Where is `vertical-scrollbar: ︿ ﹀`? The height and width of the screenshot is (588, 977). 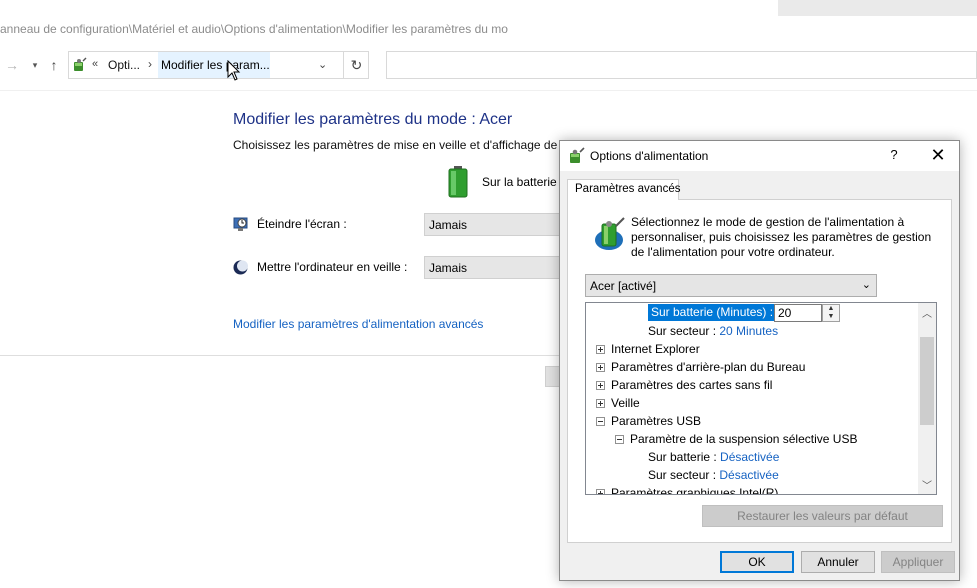 vertical-scrollbar: ︿ ﹀ is located at coordinates (927, 398).